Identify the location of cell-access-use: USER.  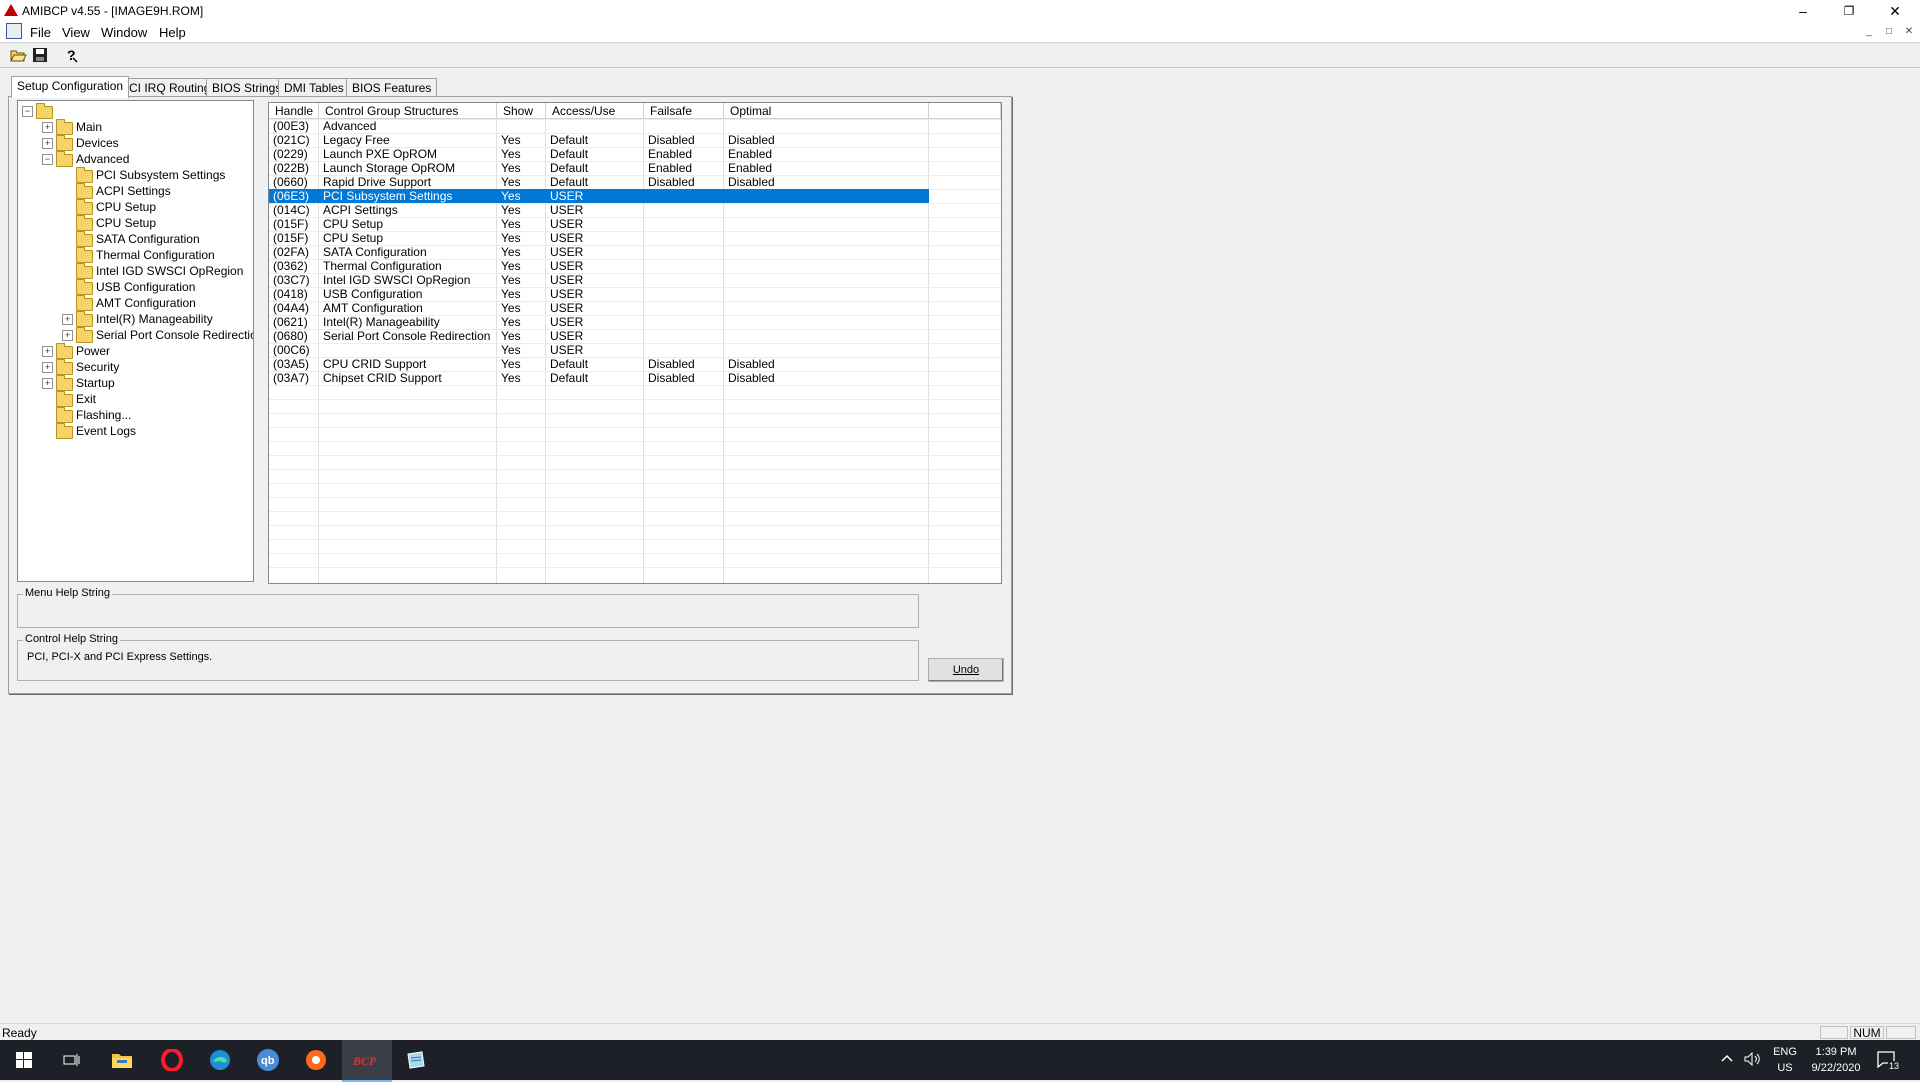
(567, 280).